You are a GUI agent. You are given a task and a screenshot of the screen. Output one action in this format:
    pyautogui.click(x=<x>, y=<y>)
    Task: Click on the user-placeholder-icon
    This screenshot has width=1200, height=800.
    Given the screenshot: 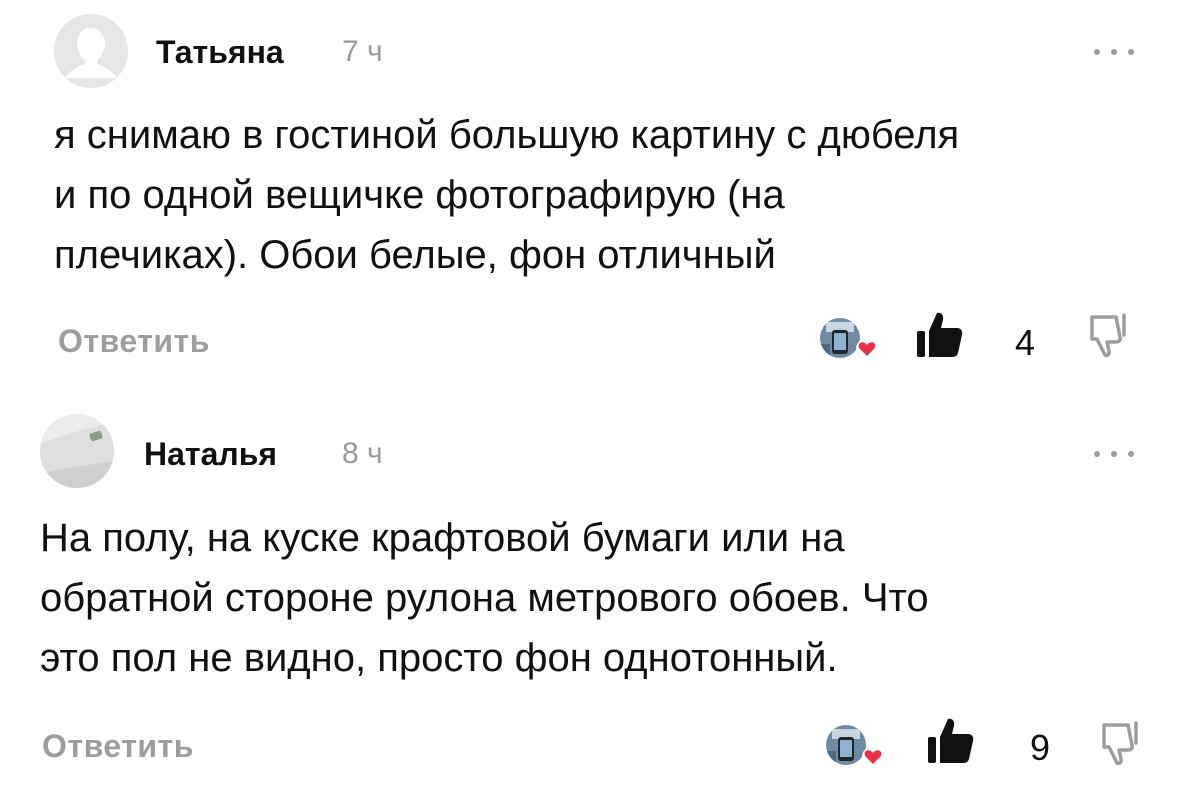 What is the action you would take?
    pyautogui.click(x=91, y=51)
    